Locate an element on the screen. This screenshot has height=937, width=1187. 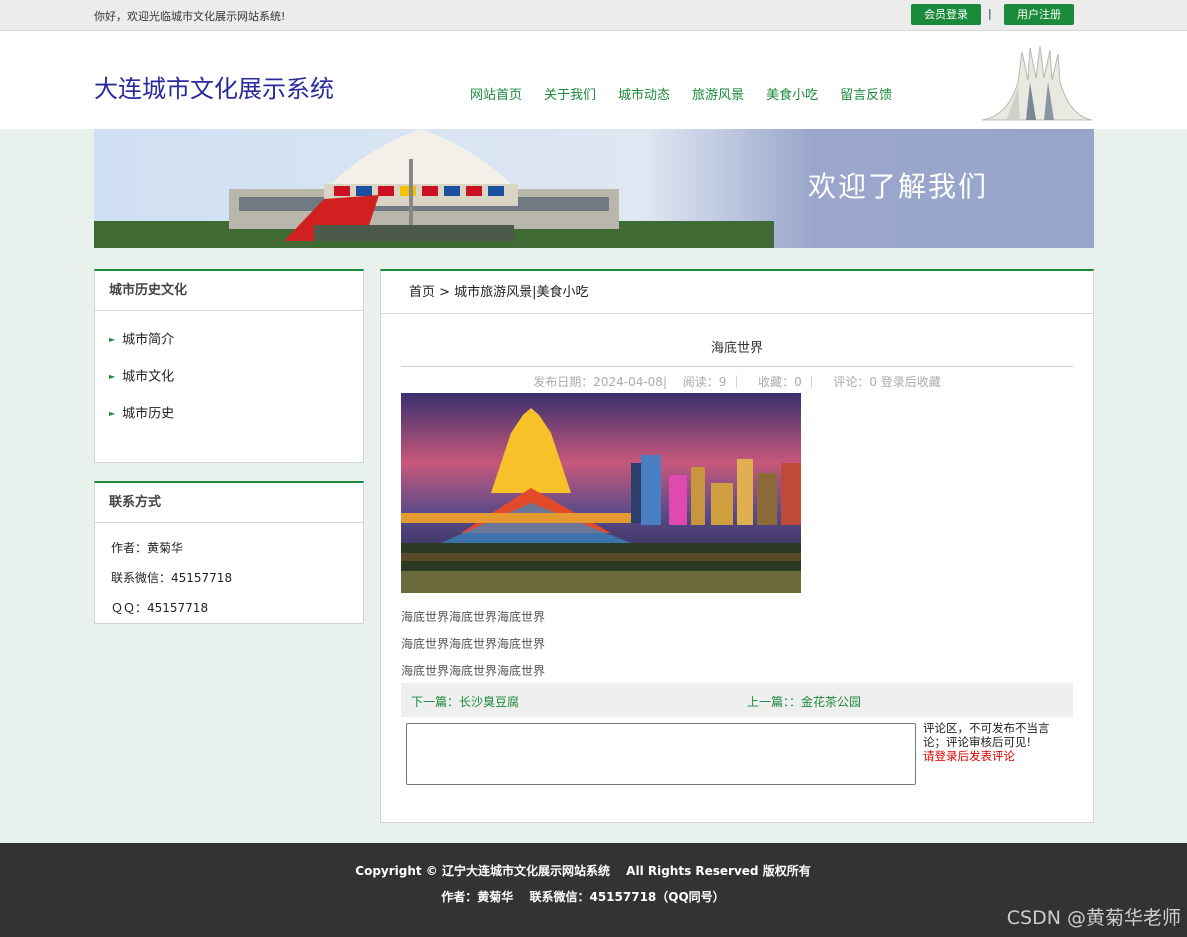
nav-news: 城市动态 is located at coordinates (644, 93).